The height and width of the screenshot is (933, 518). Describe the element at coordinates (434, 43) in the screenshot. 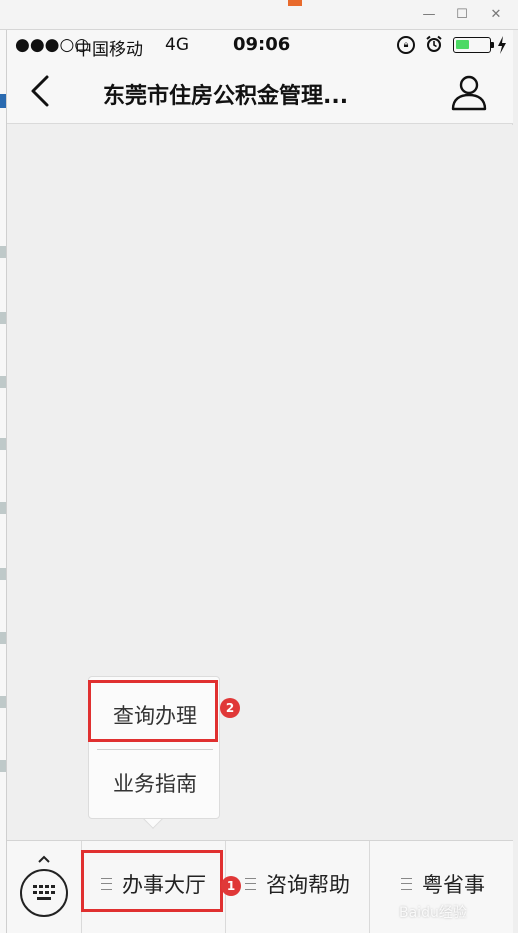

I see `alarm-icon` at that location.